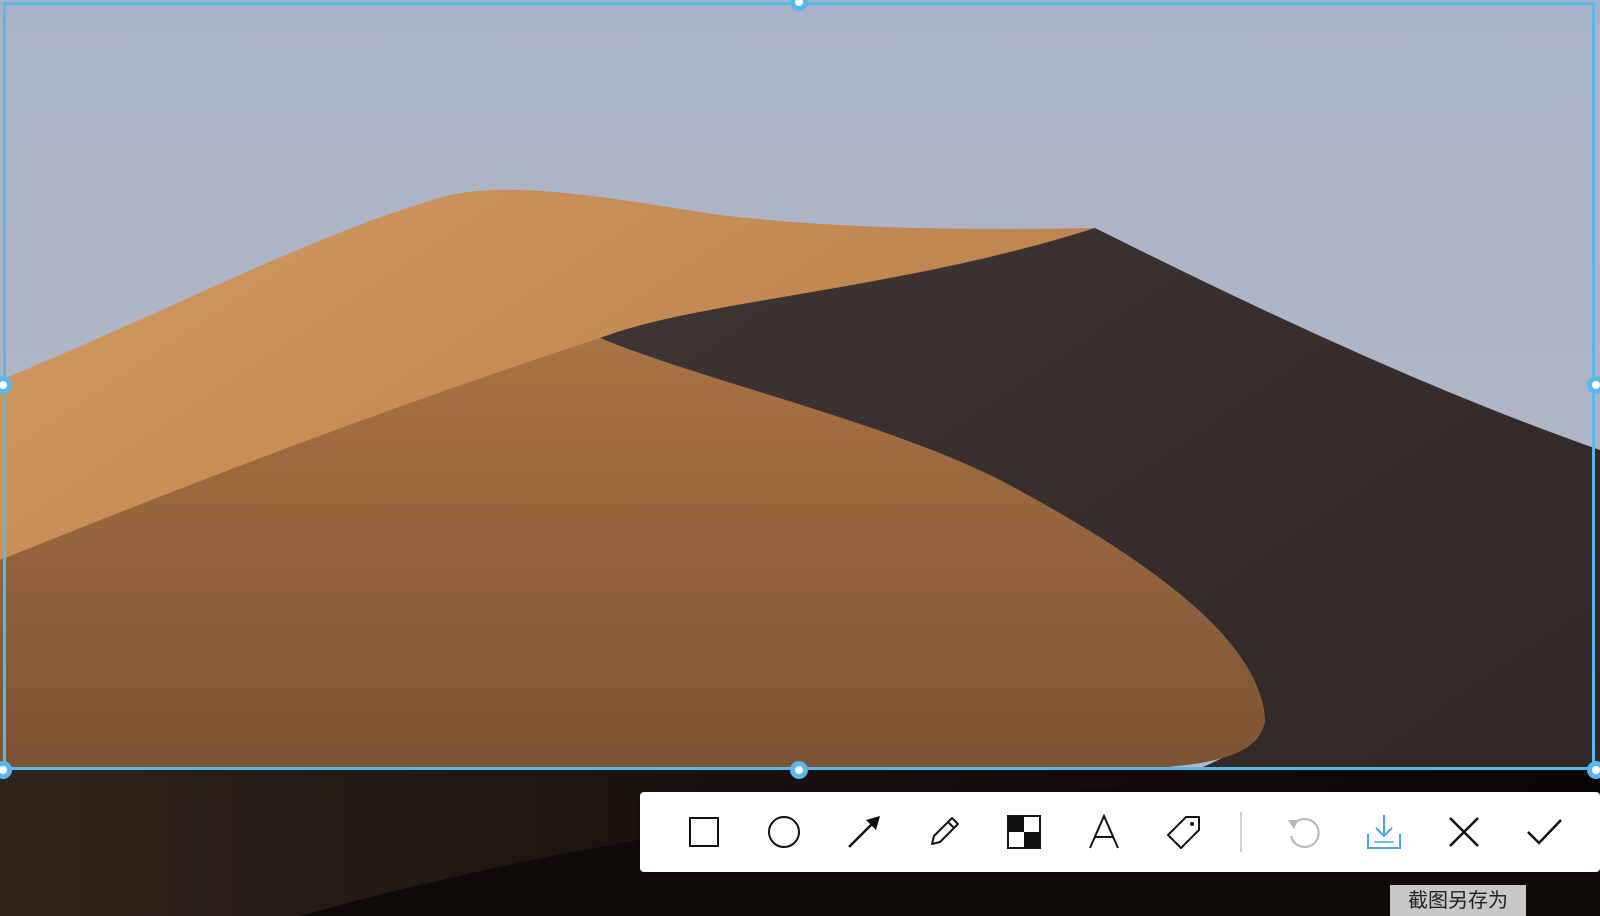 This screenshot has width=1600, height=916. What do you see at coordinates (1241, 832) in the screenshot?
I see `toolbar-divider` at bounding box center [1241, 832].